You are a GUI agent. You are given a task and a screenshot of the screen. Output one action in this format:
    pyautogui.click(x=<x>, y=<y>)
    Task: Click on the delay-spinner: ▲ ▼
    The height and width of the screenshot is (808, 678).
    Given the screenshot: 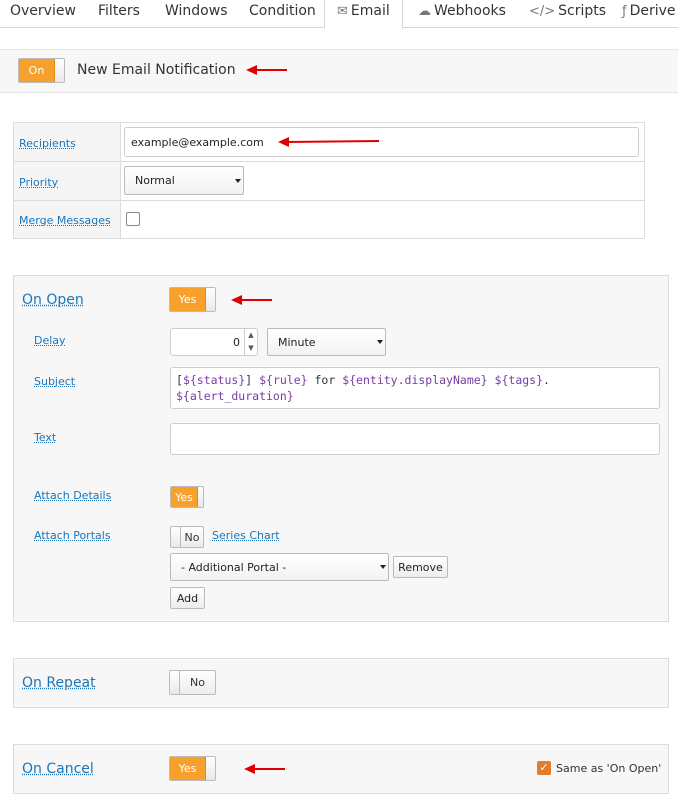 What is the action you would take?
    pyautogui.click(x=250, y=342)
    